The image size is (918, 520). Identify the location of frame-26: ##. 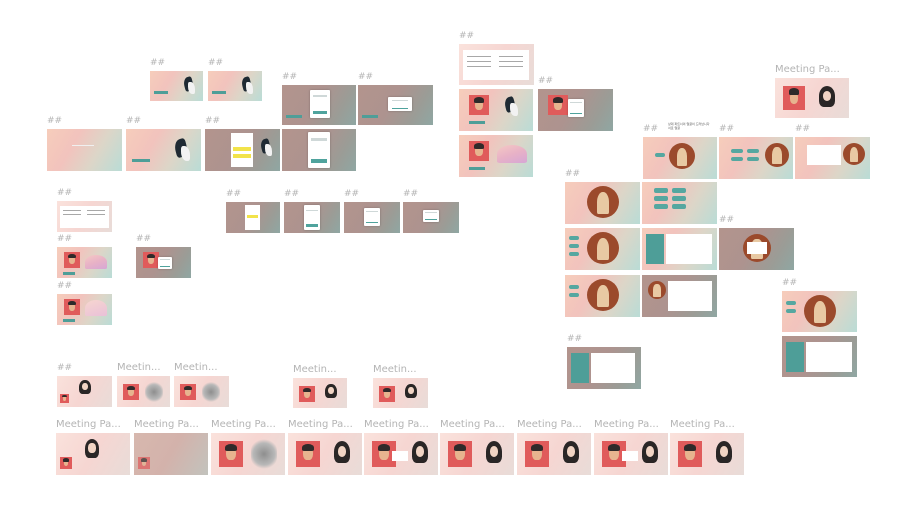
(602, 196).